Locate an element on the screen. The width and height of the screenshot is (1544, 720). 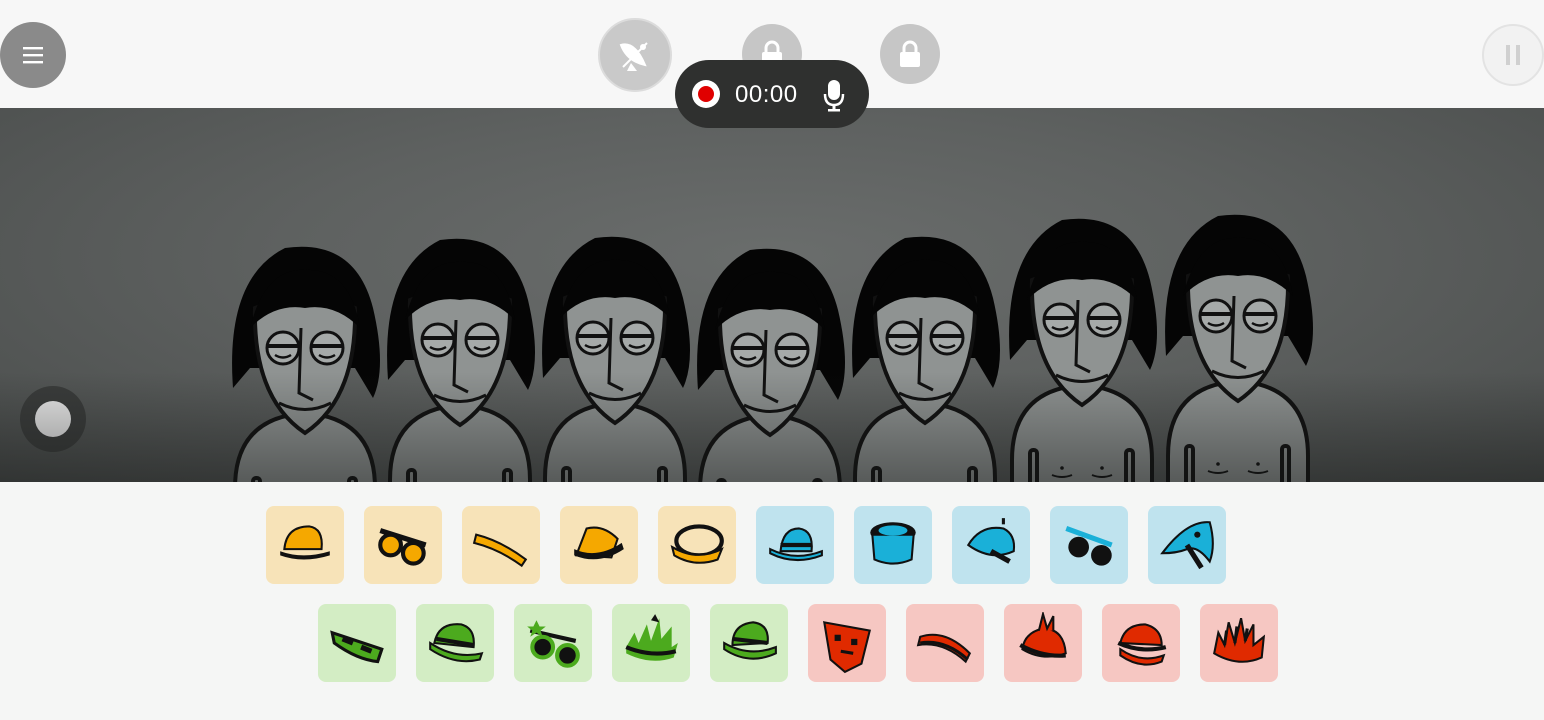
record-timer: 00:00 is located at coordinates (766, 94).